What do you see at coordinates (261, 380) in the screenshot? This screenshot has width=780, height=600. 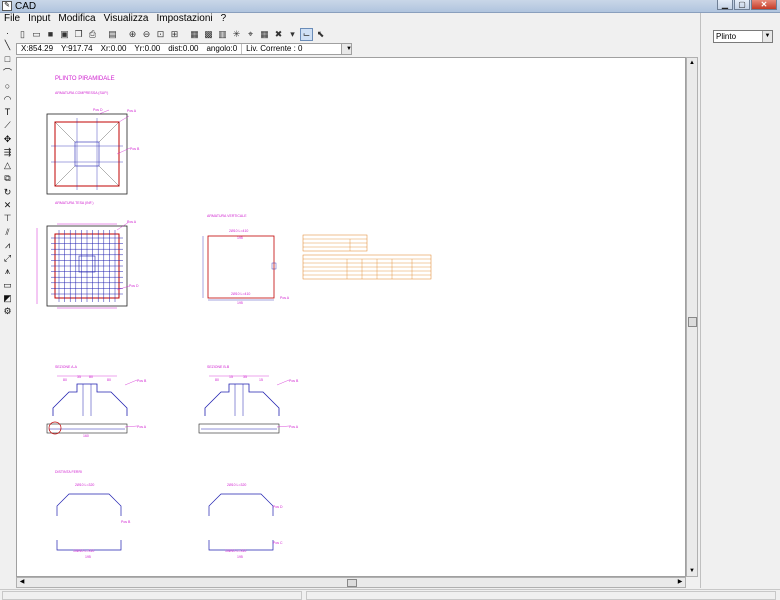 I see `dim-bb-4: 15` at bounding box center [261, 380].